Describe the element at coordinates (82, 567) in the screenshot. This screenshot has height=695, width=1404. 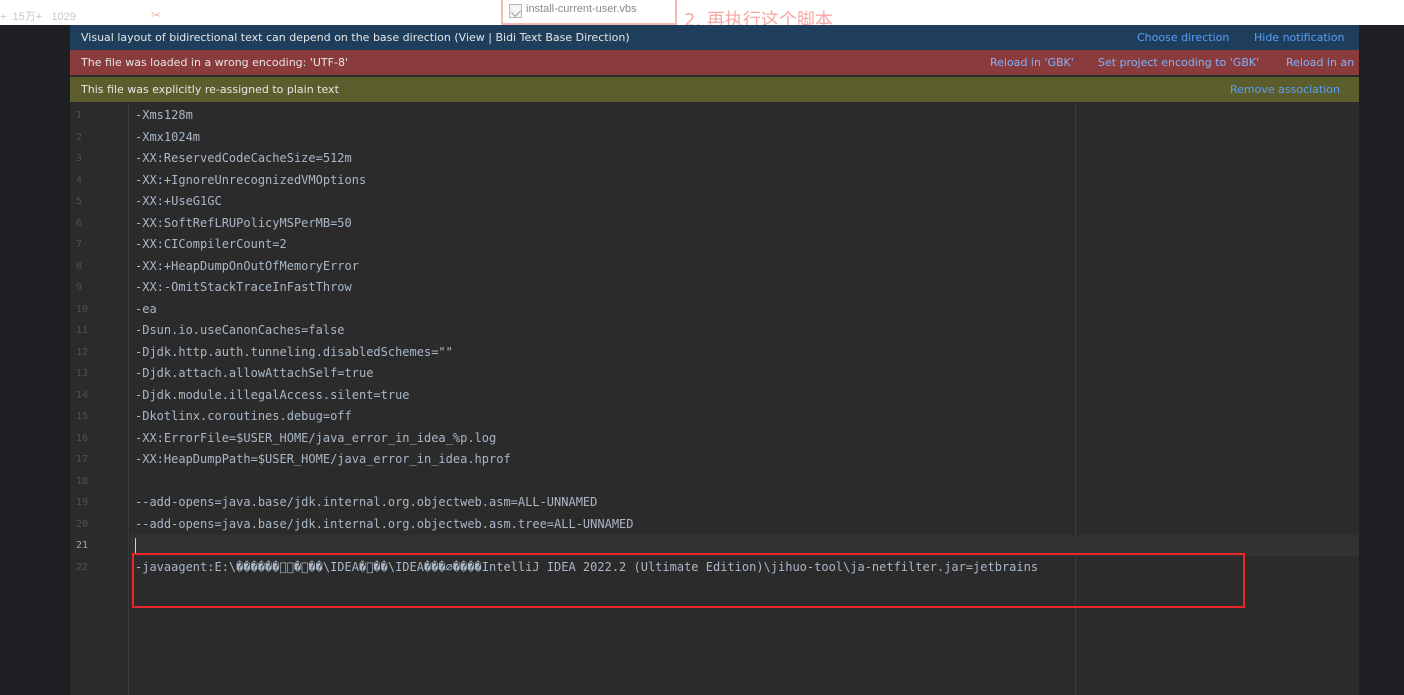
I see `line-number: 22` at that location.